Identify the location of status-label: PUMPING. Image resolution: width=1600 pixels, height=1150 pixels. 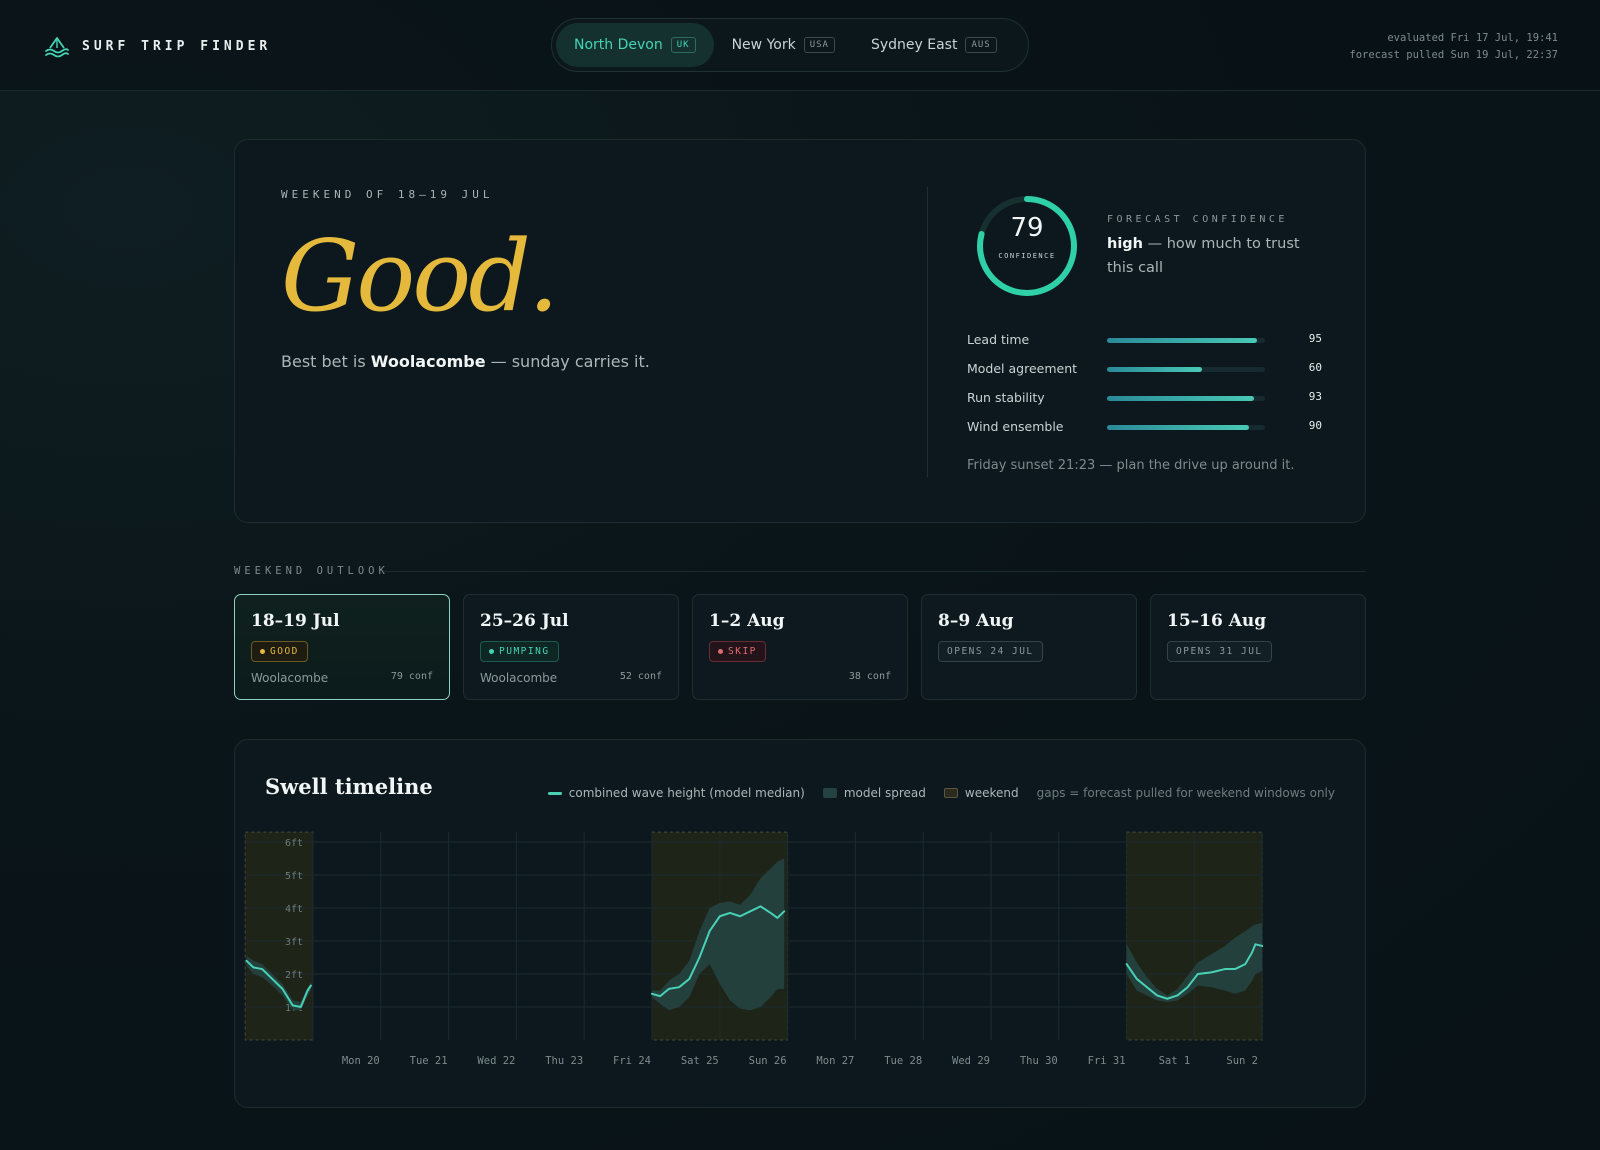
(524, 651).